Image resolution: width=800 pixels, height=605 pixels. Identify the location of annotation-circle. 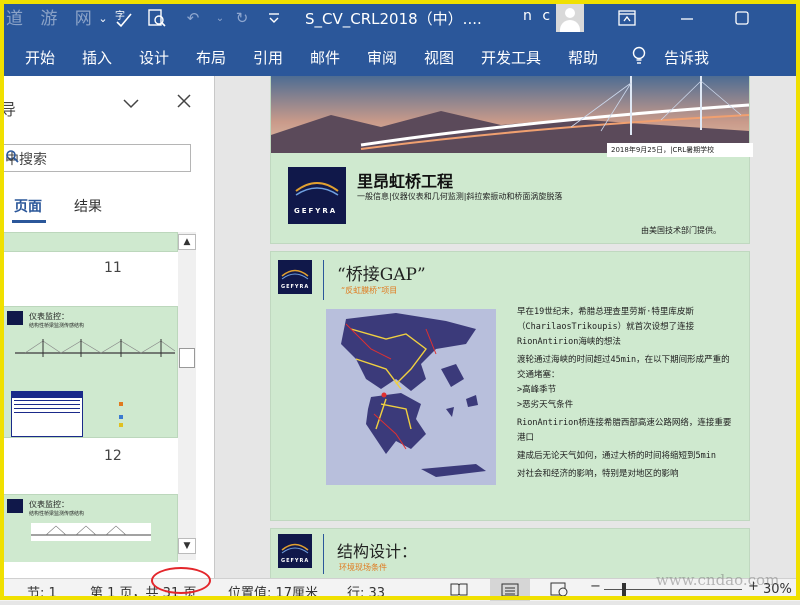
(181, 580).